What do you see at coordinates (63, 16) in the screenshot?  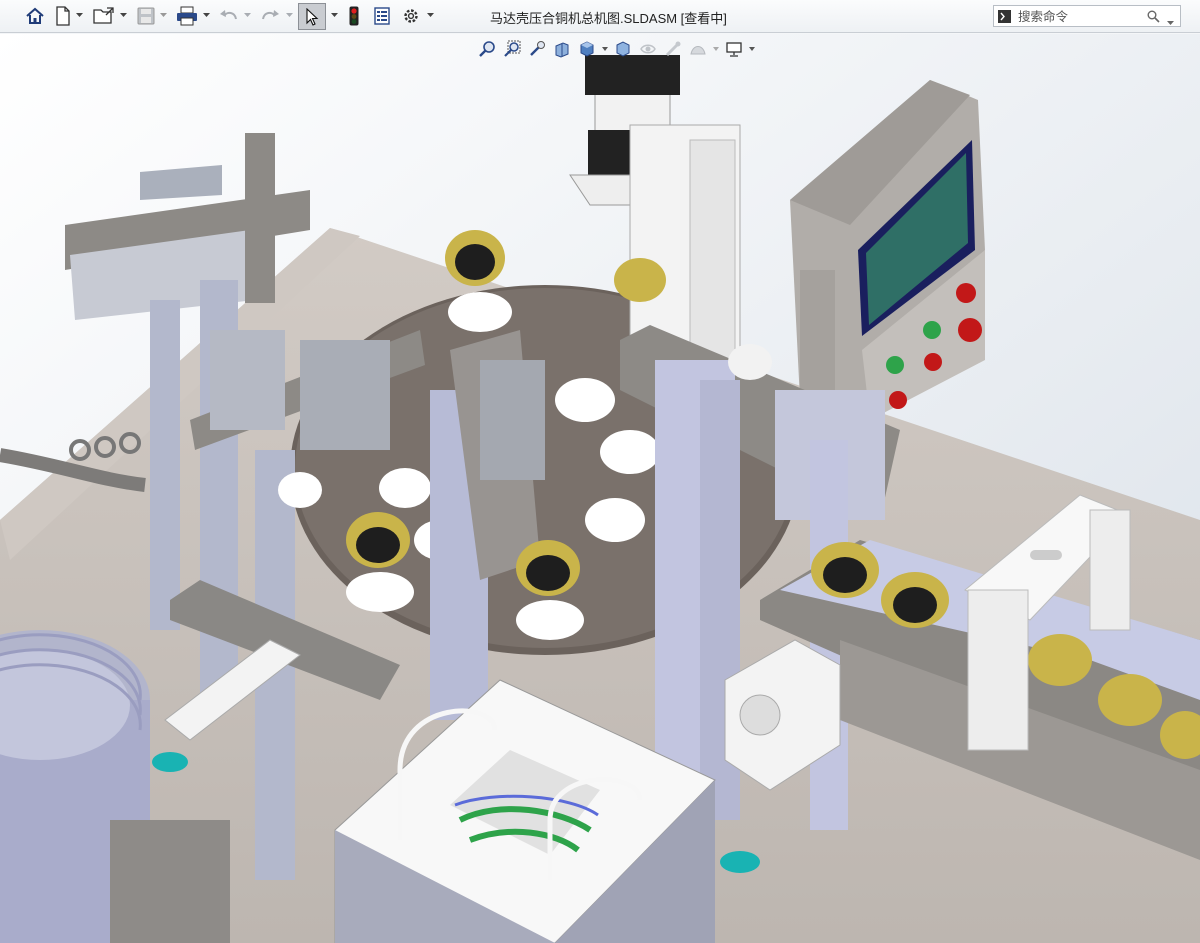 I see `new-document-icon` at bounding box center [63, 16].